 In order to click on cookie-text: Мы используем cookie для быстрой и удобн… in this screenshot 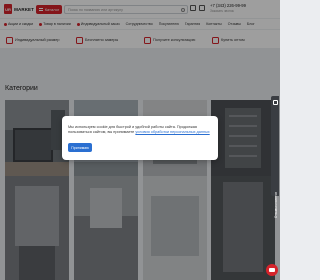, I will do `click(141, 130)`.